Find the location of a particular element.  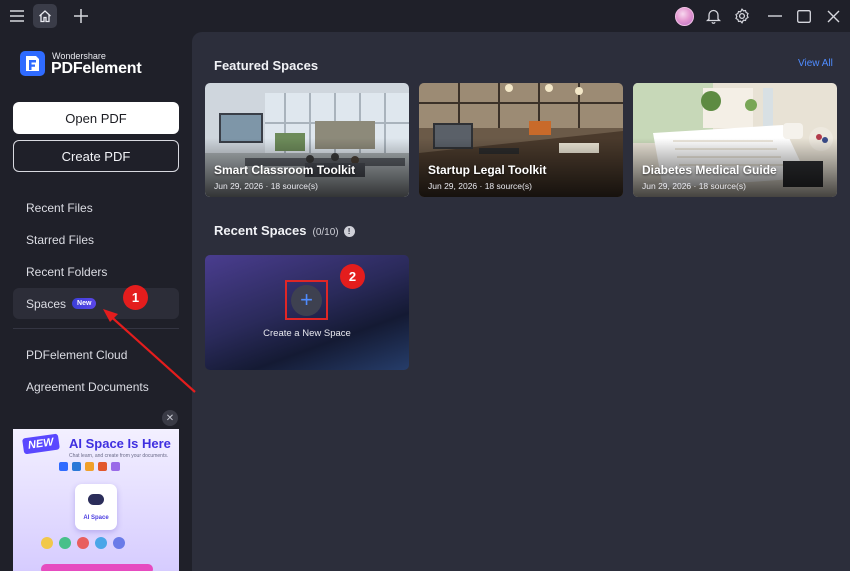

ai-space-icon is located at coordinates (96, 499).